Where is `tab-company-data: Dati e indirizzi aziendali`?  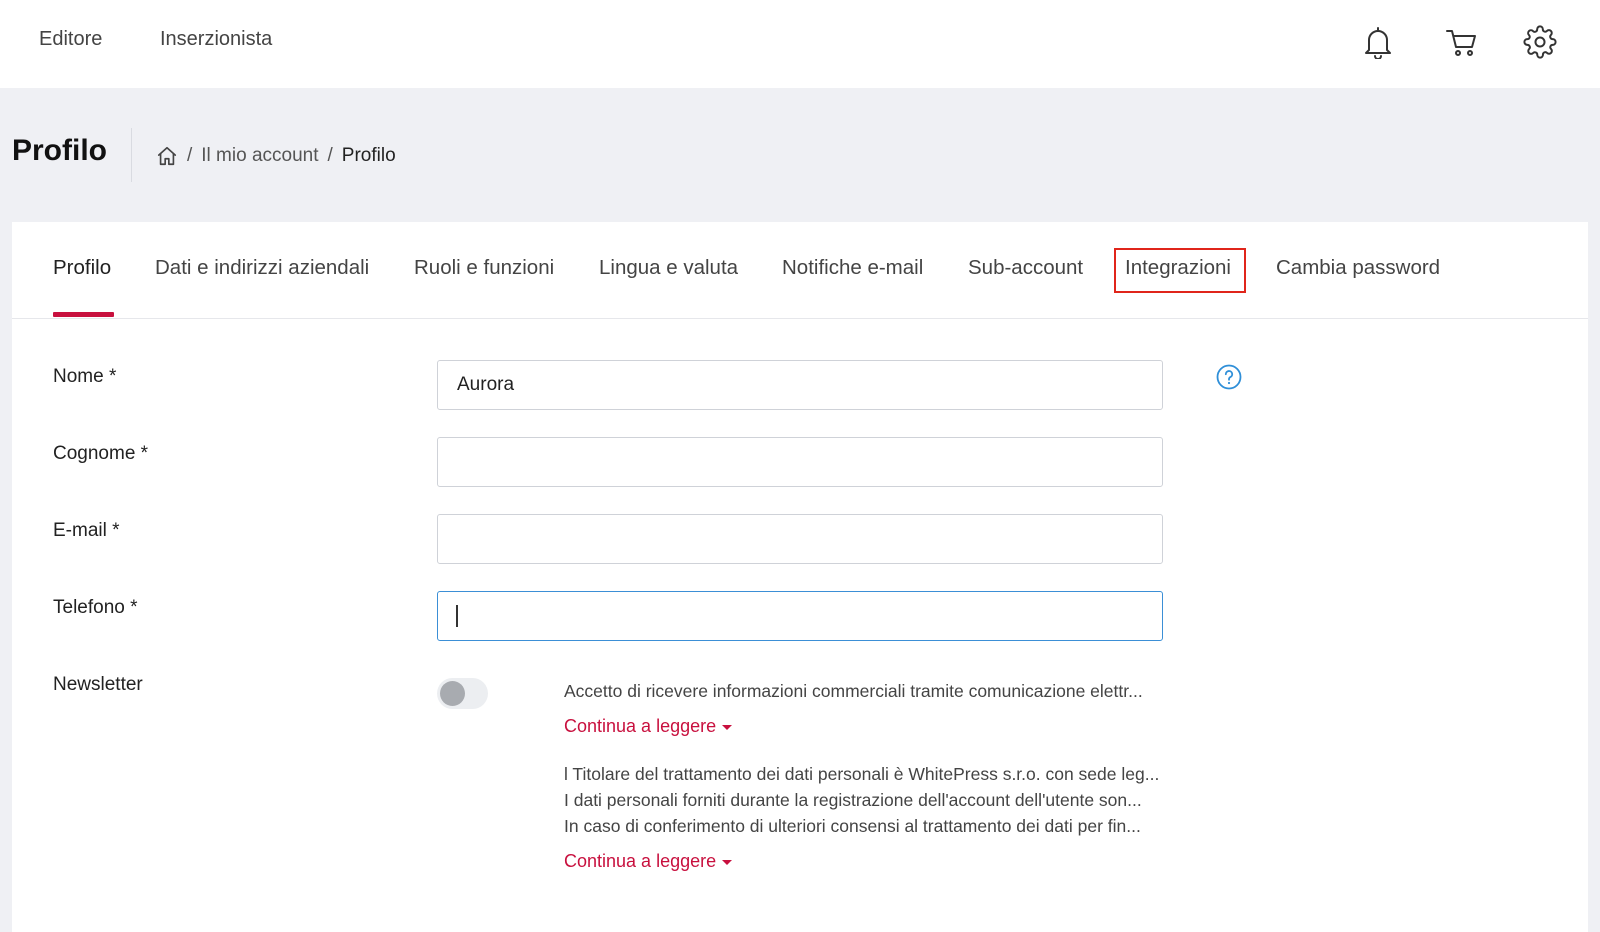
tab-company-data: Dati e indirizzi aziendali is located at coordinates (262, 268).